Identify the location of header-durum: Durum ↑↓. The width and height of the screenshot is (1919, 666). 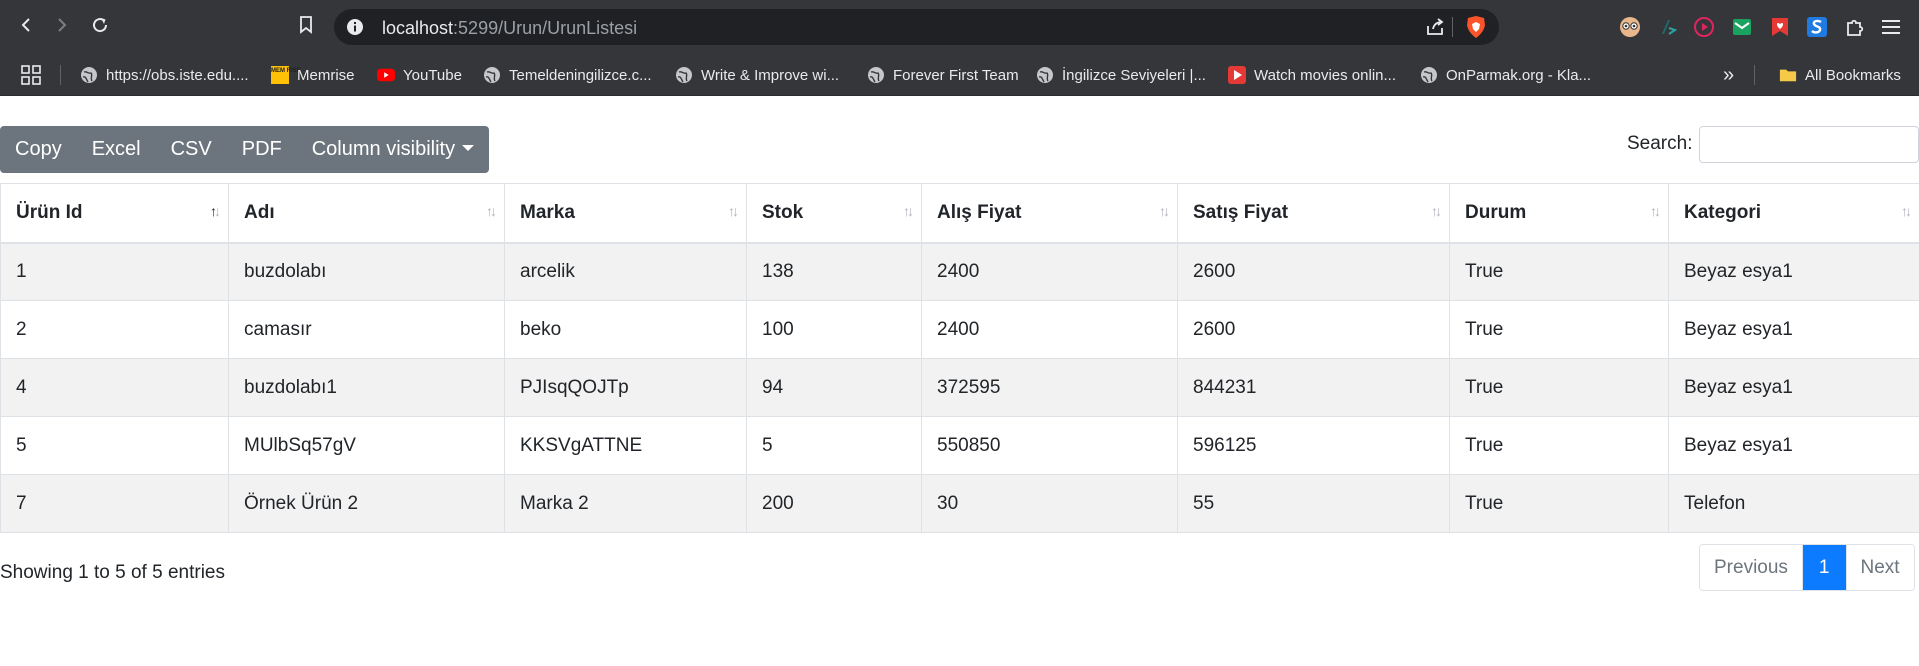
(1559, 213).